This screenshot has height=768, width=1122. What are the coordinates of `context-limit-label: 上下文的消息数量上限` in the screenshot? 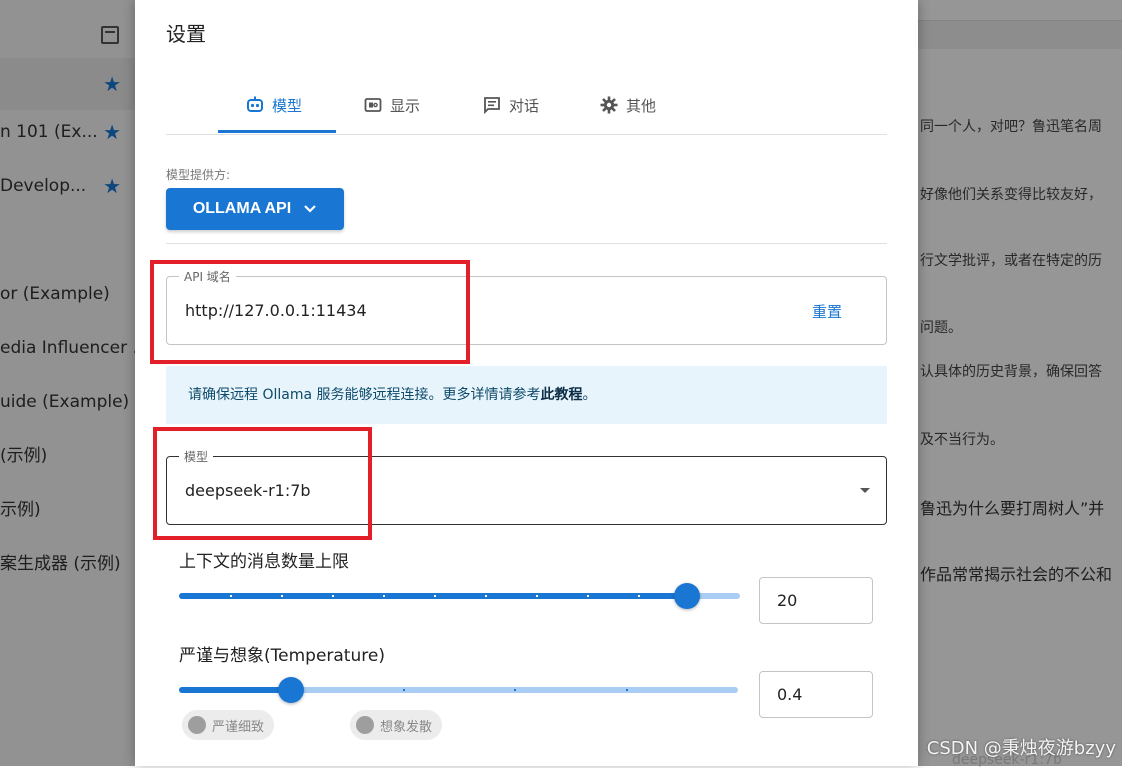 It's located at (264, 562).